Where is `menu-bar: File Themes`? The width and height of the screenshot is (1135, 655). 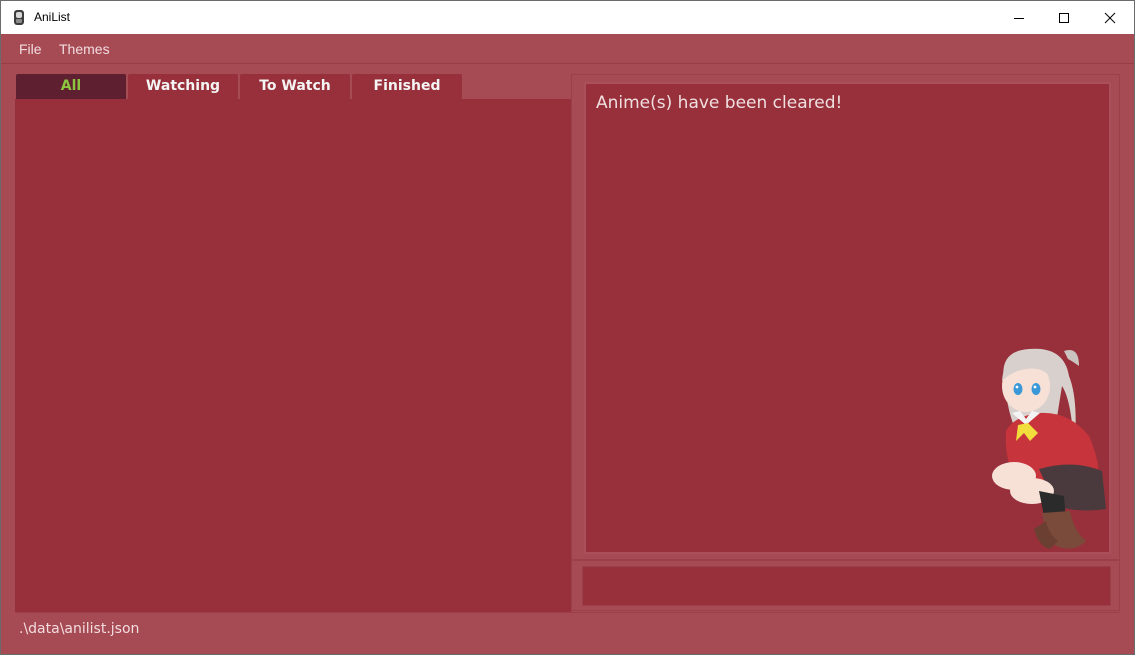
menu-bar: File Themes is located at coordinates (567, 49).